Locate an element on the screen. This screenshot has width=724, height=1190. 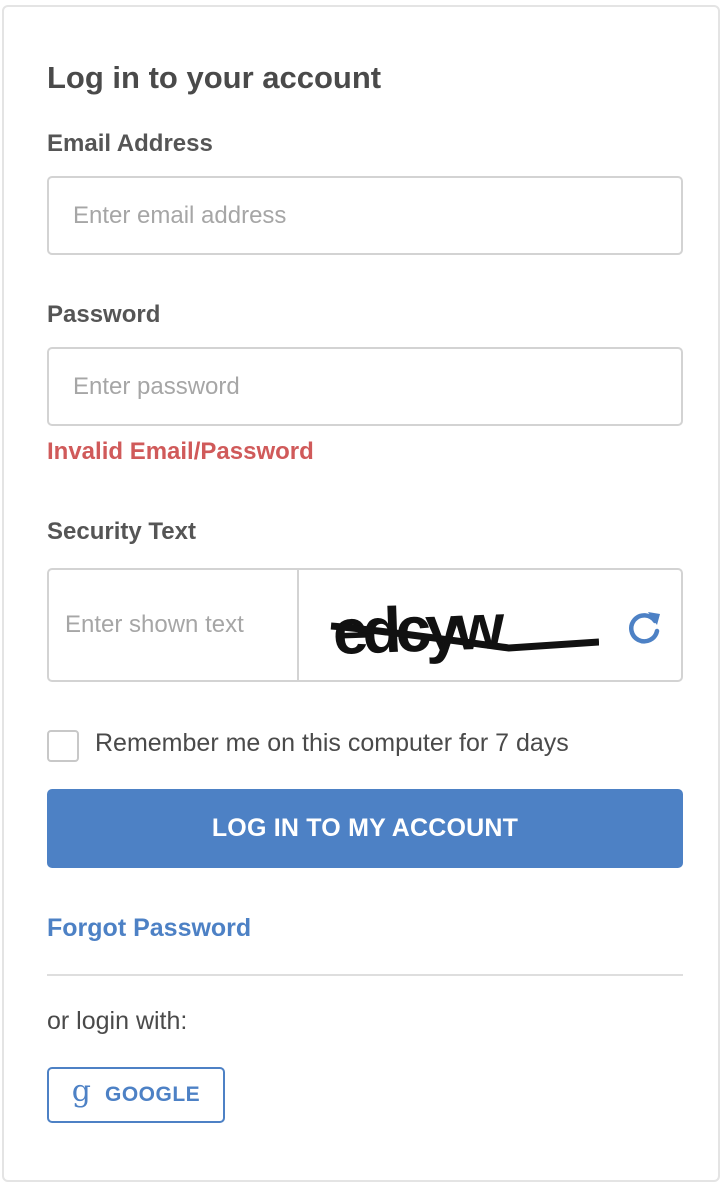
page-title: Log in to your account is located at coordinates (214, 77).